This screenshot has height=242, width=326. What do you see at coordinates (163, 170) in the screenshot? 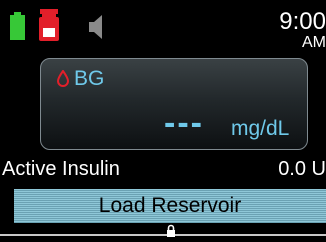
I see `active-insulin-row: Active Insulin 0.0 U` at bounding box center [163, 170].